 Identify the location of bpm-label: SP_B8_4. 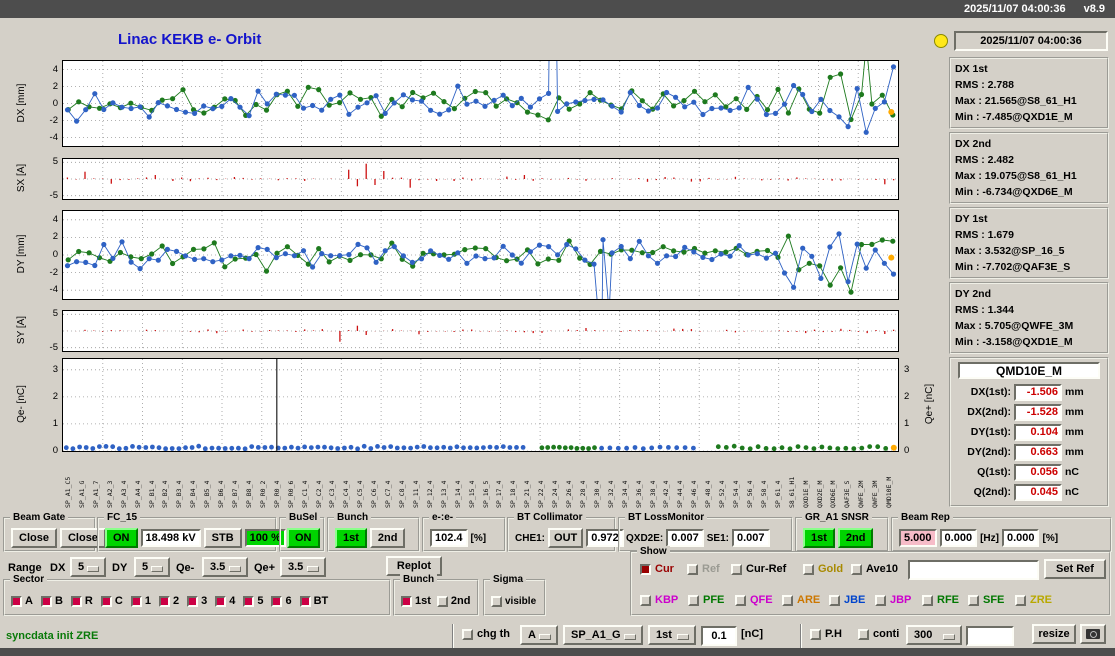
(249, 494).